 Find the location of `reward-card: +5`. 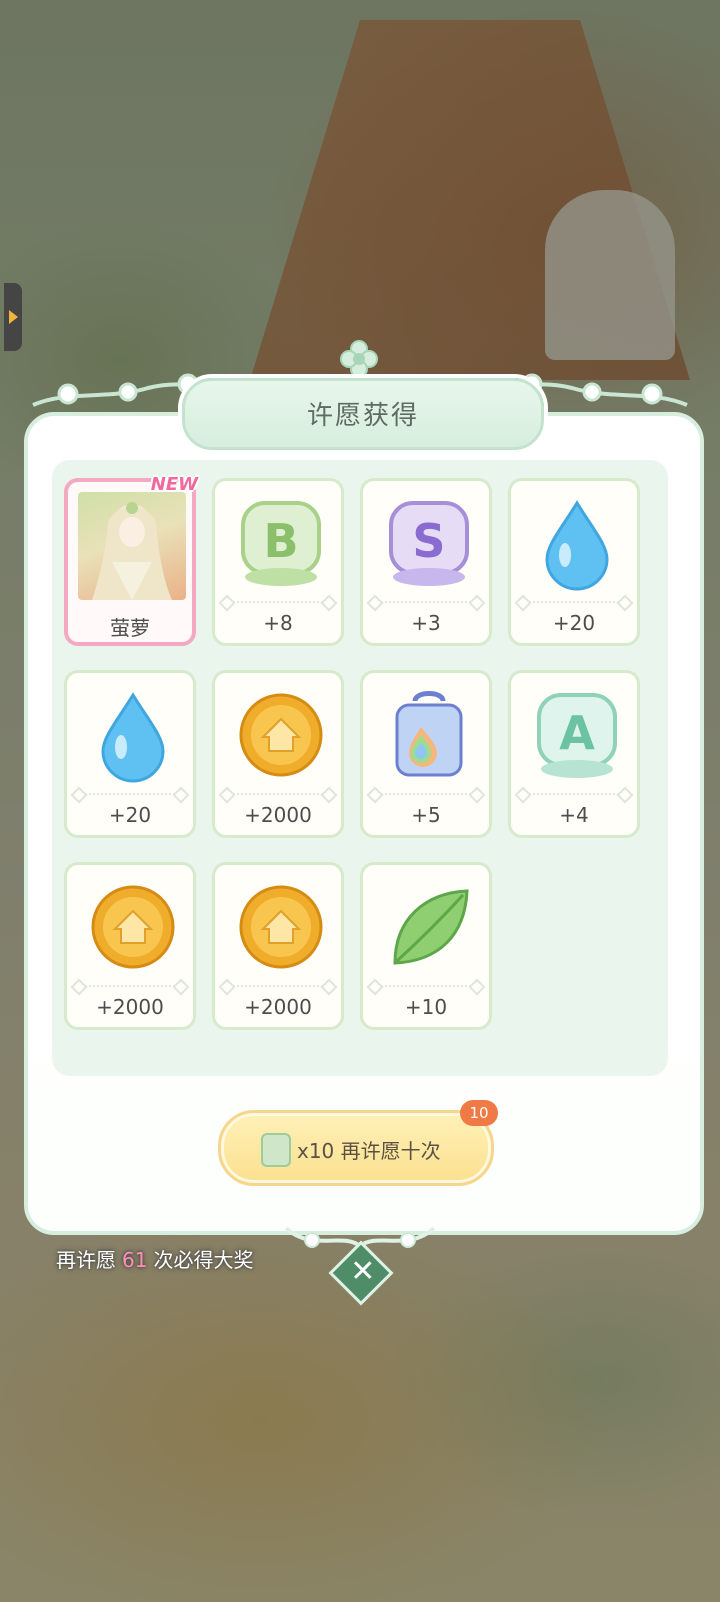

reward-card: +5 is located at coordinates (426, 754).